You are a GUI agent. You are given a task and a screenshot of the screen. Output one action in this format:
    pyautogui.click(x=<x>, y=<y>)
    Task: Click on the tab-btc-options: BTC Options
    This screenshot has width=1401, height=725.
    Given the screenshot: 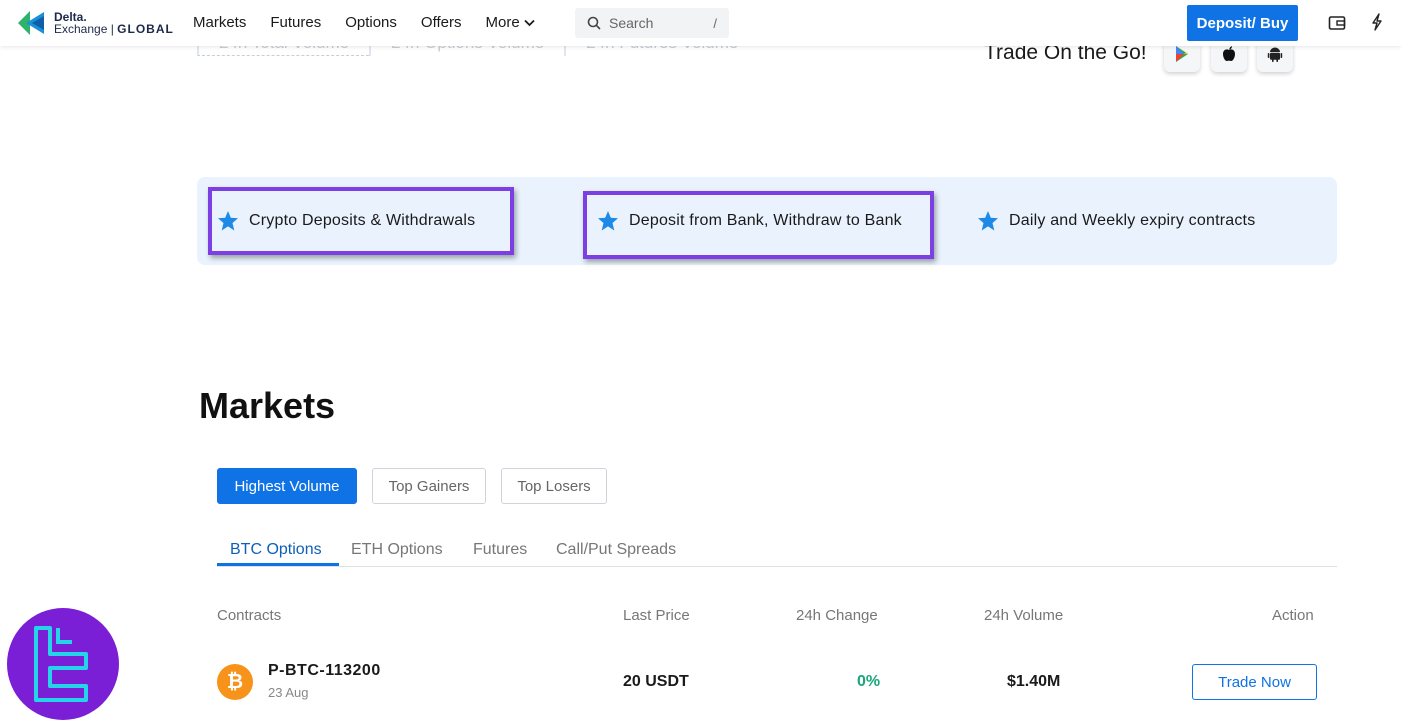 What is the action you would take?
    pyautogui.click(x=276, y=550)
    